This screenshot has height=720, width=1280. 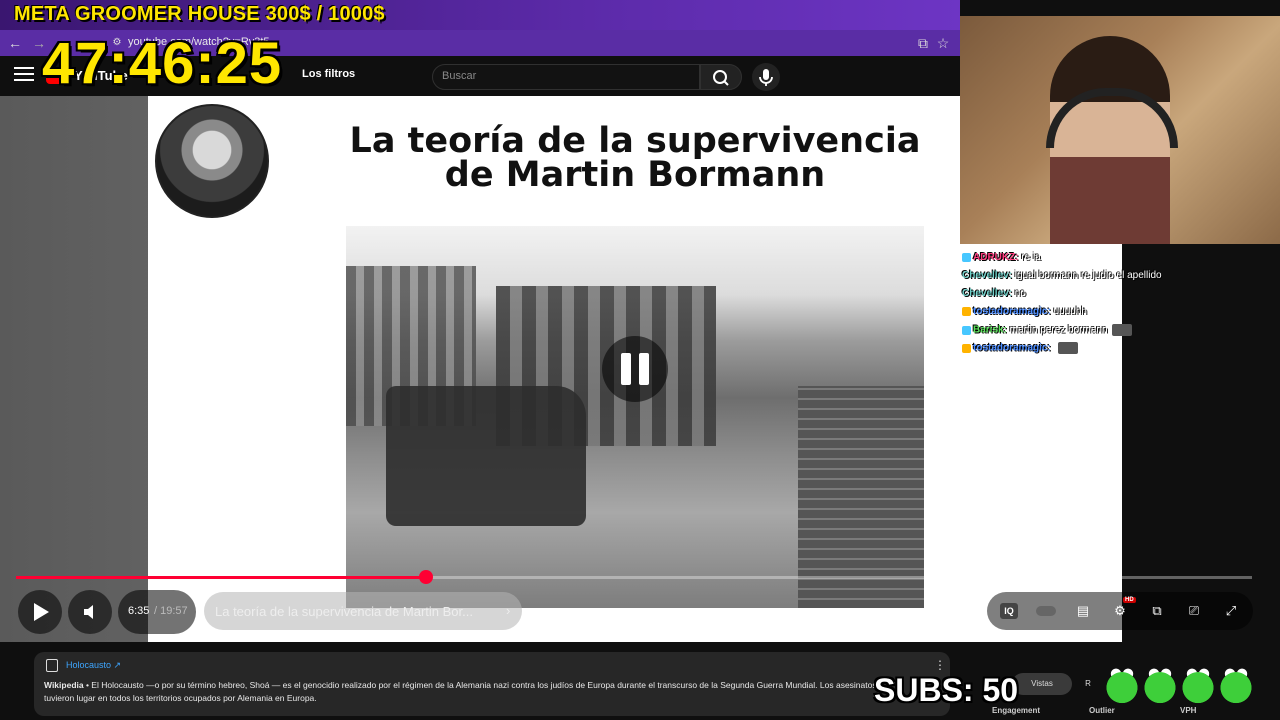 I want to click on chat-text: martin perez bormann, so click(x=1057, y=330).